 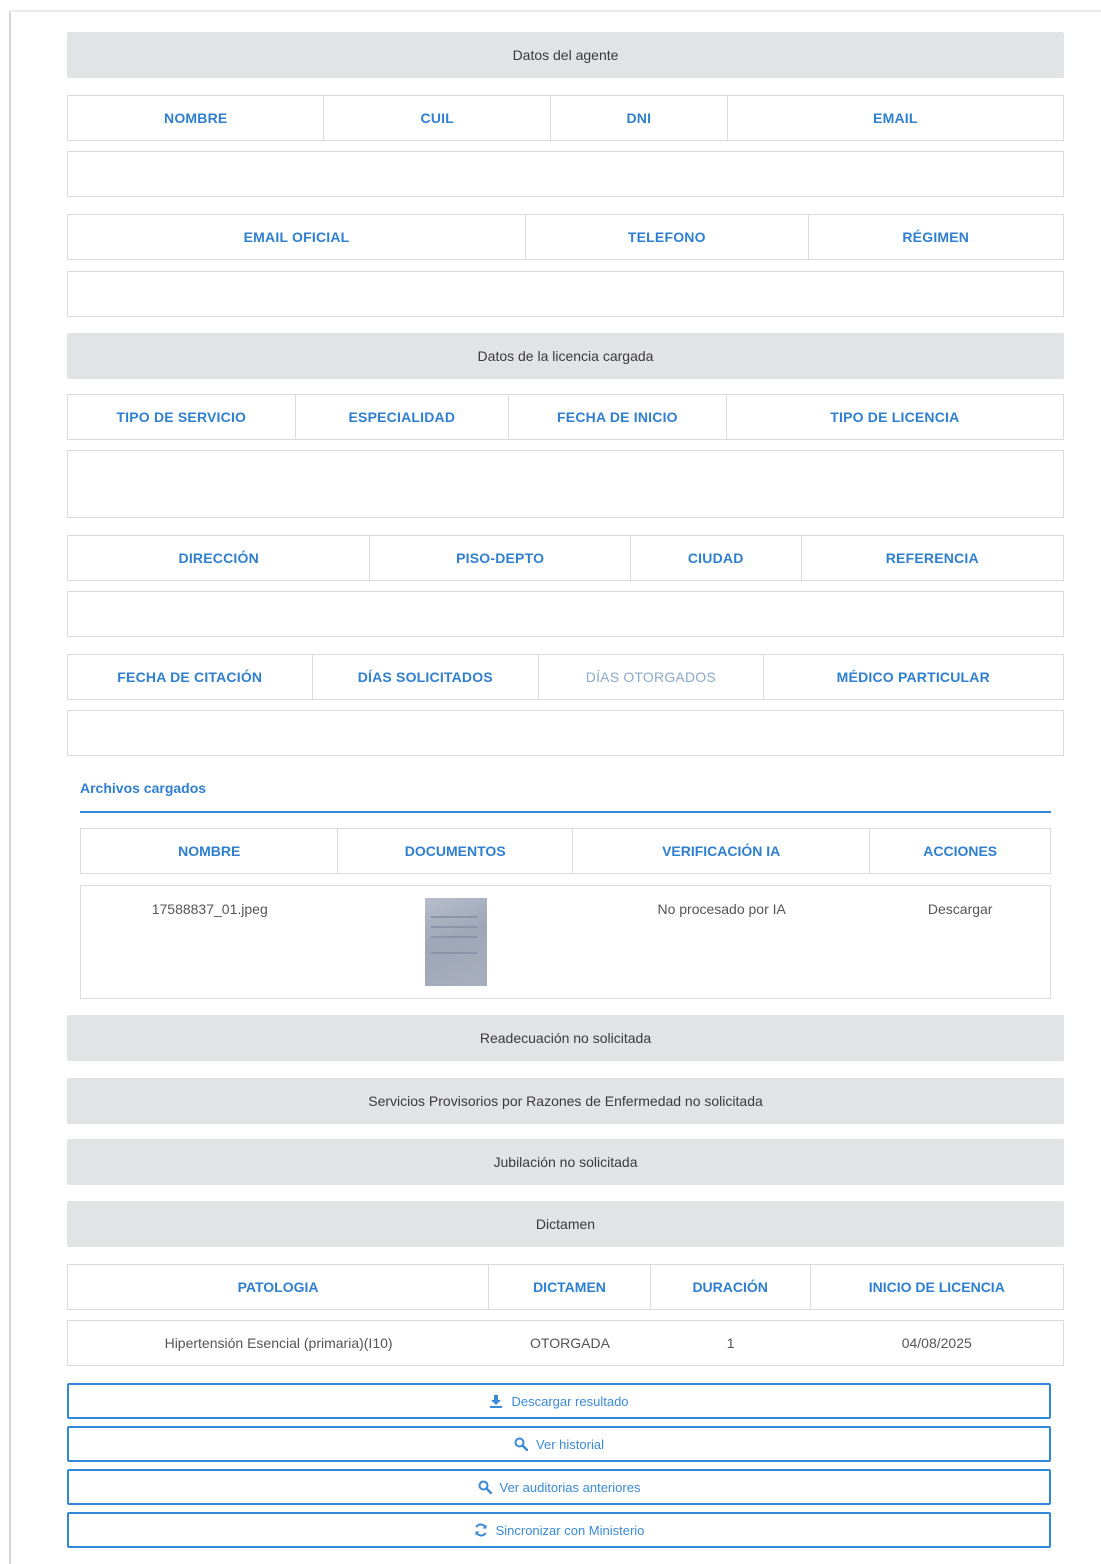 I want to click on col-tipo-servicio: TIPO DE SERVICIO, so click(x=182, y=417).